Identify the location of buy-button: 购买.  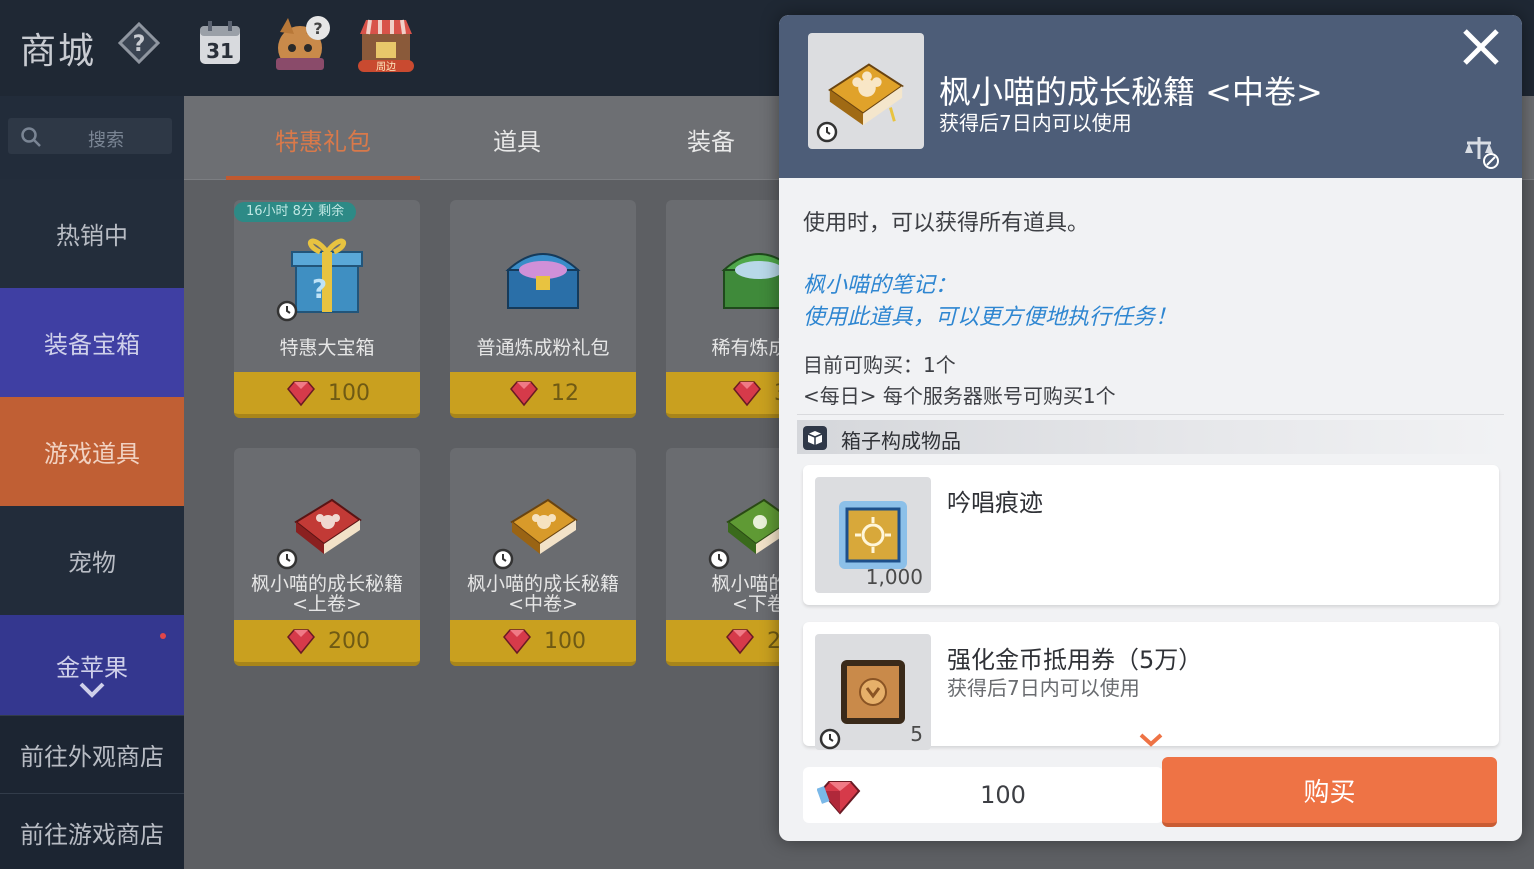
(1329, 792).